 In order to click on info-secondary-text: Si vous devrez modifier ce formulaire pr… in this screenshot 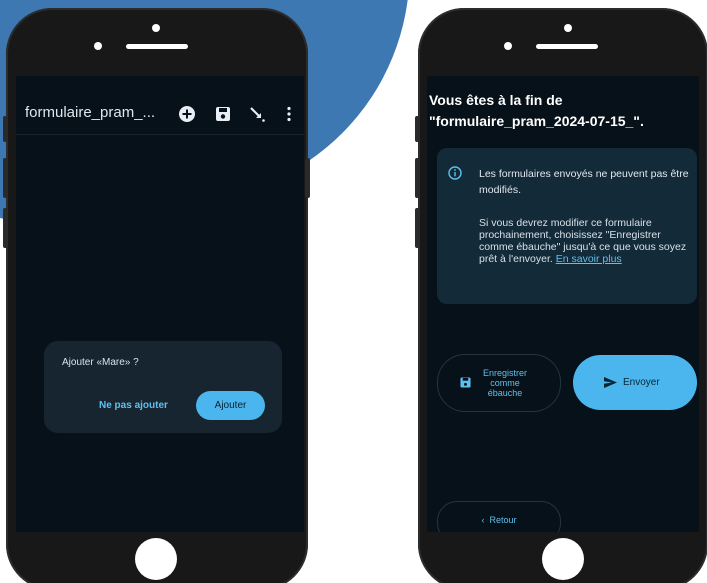, I will do `click(584, 241)`.